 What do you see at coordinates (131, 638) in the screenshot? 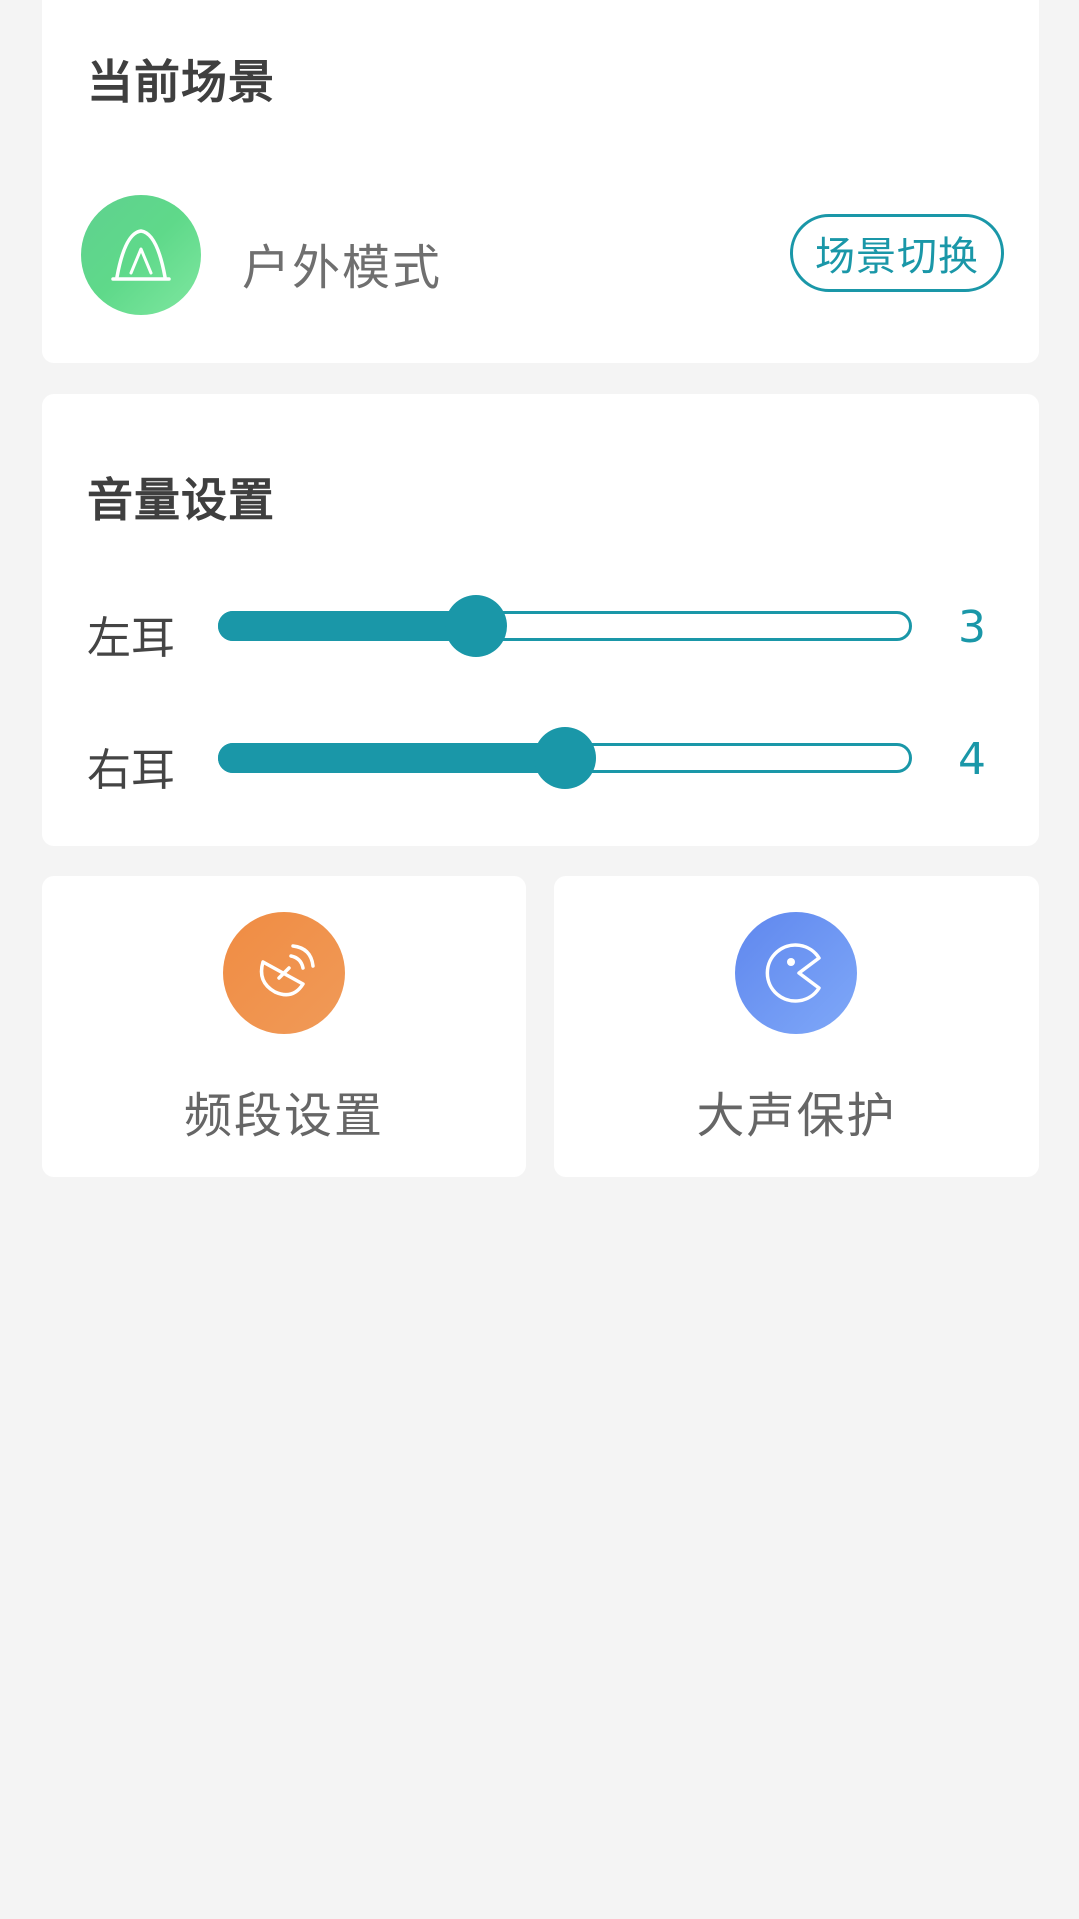
I see `left-ear-label: 左耳` at bounding box center [131, 638].